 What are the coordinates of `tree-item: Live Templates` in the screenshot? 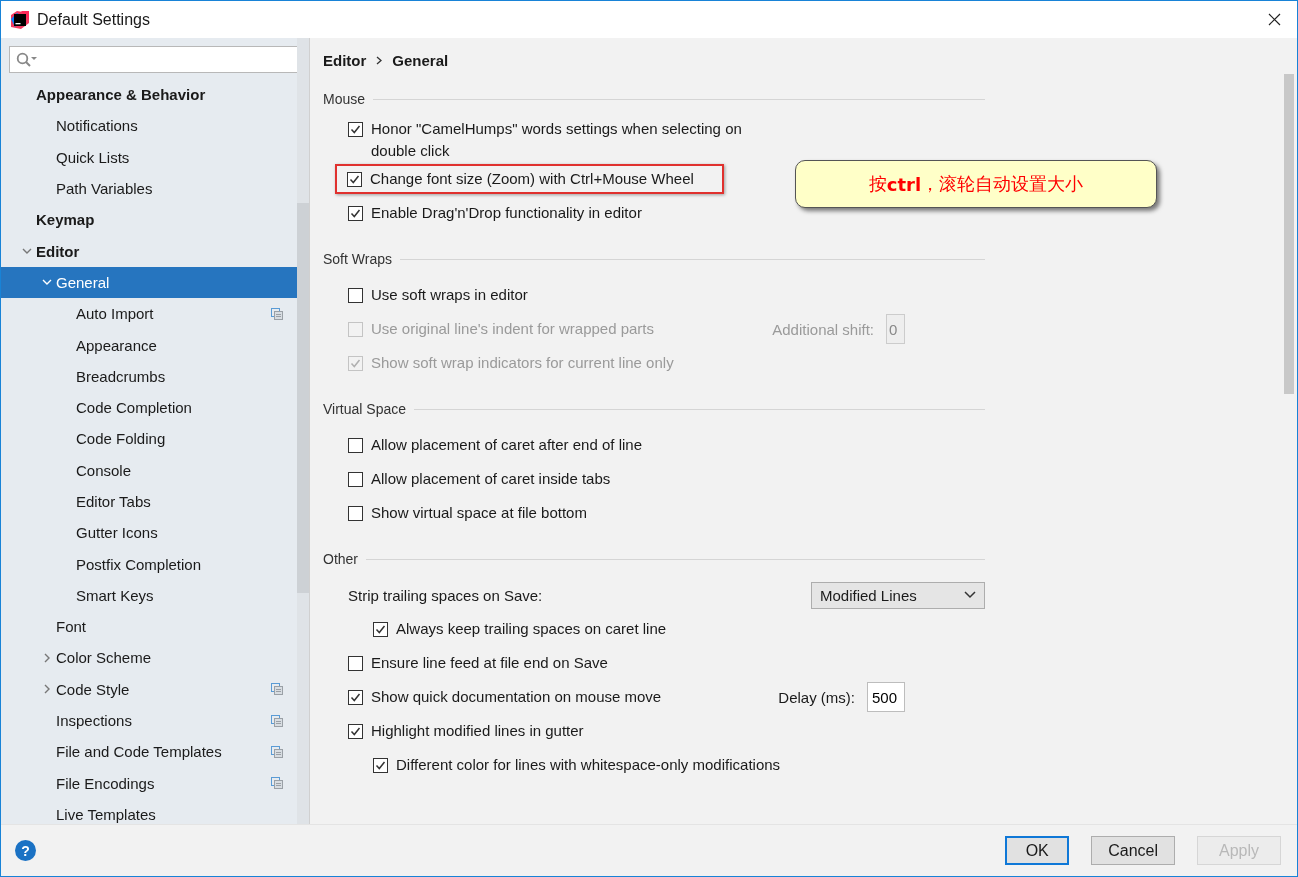 It's located at (149, 811).